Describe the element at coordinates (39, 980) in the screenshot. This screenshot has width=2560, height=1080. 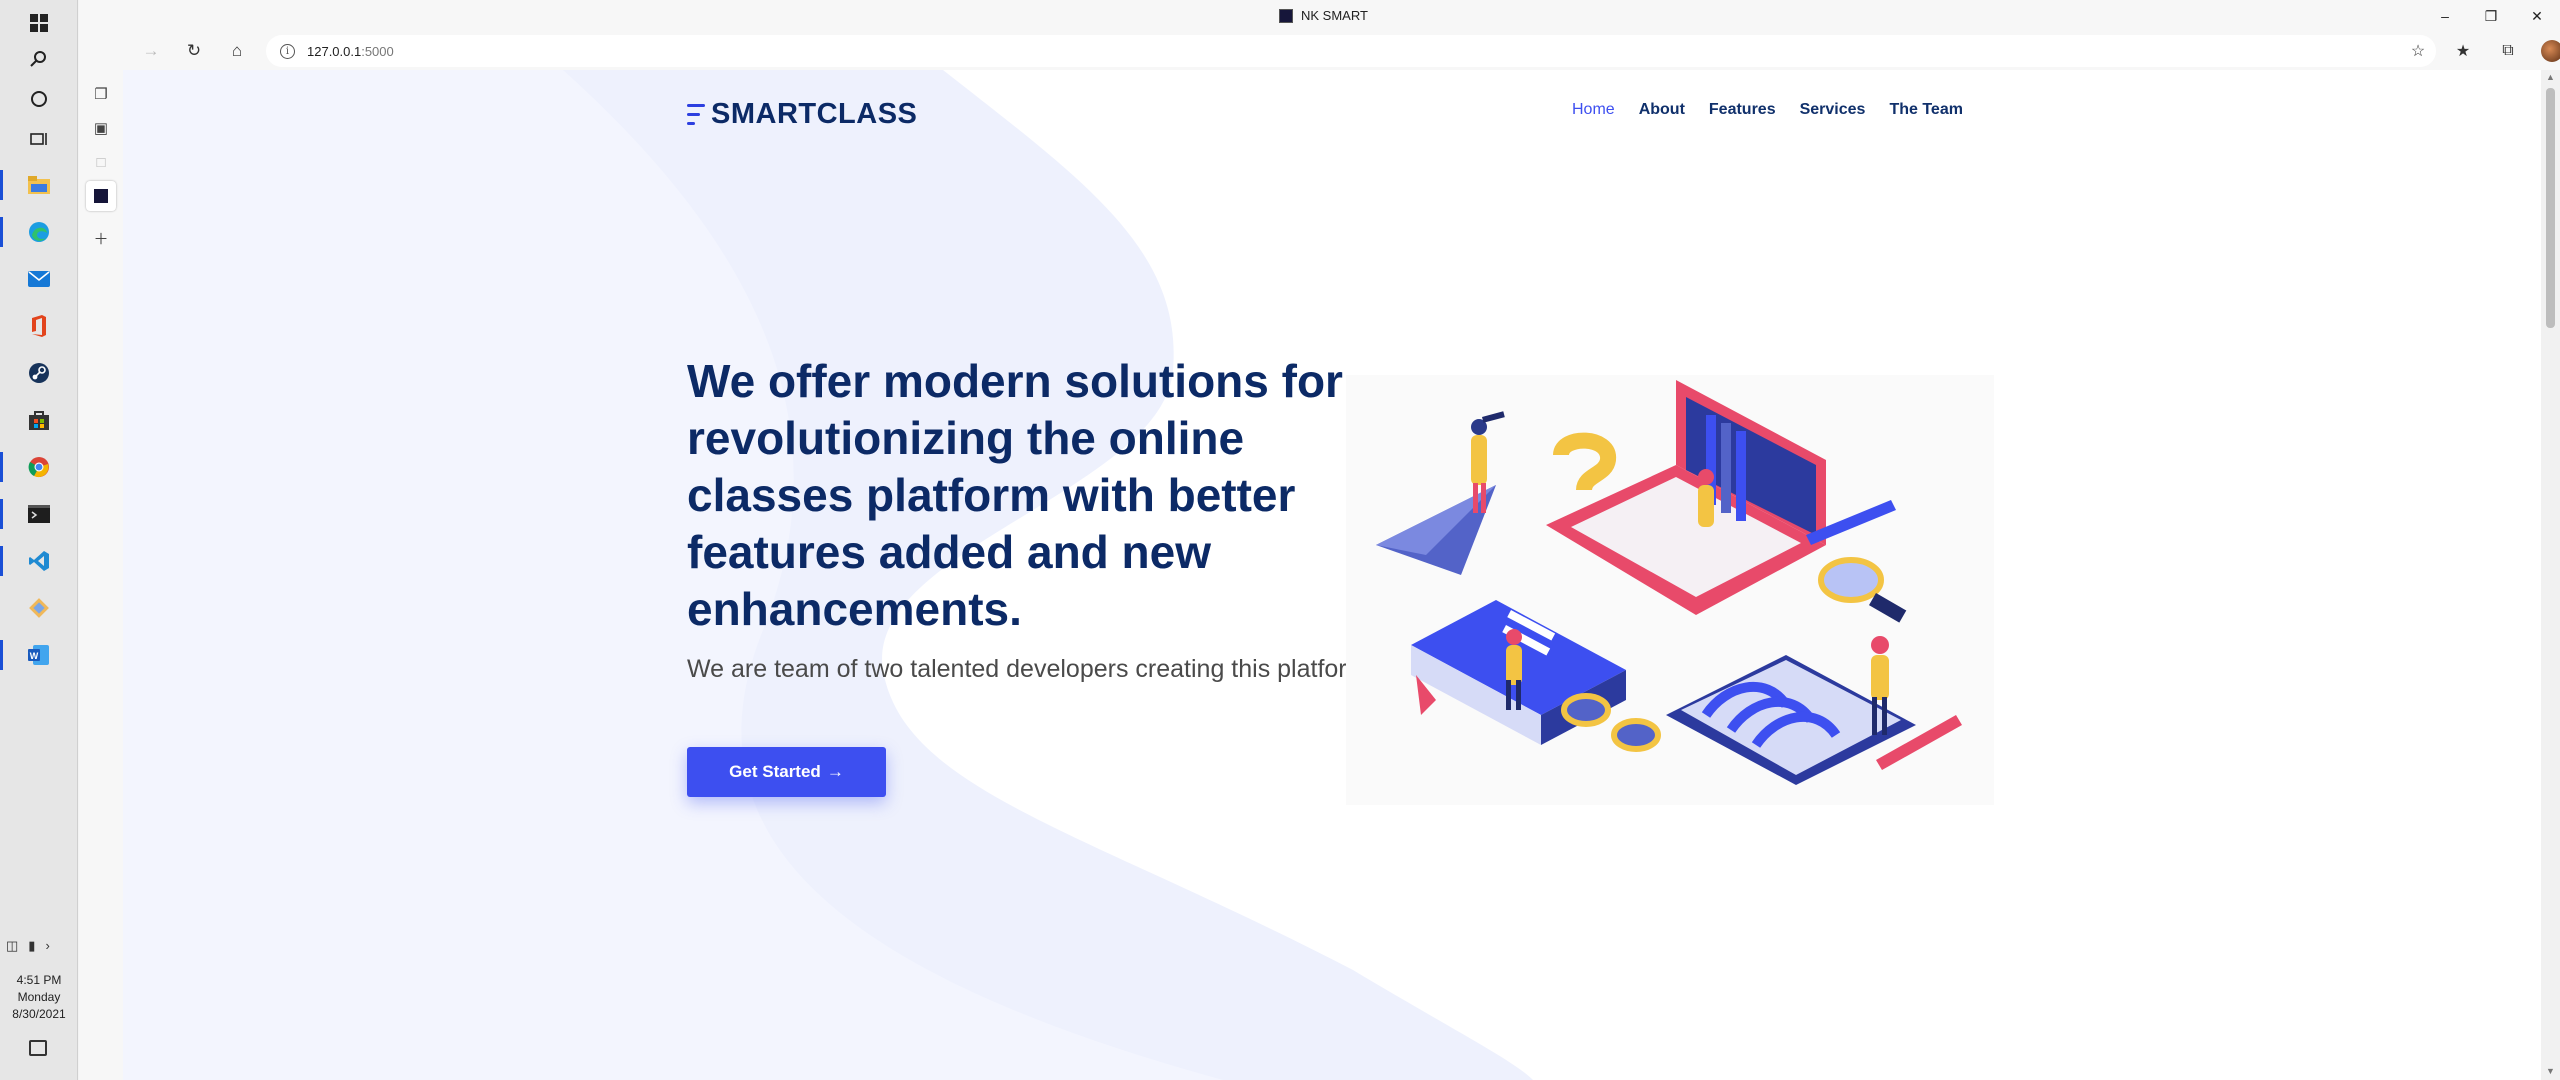
I see `clock-time: 4:51 PM` at that location.